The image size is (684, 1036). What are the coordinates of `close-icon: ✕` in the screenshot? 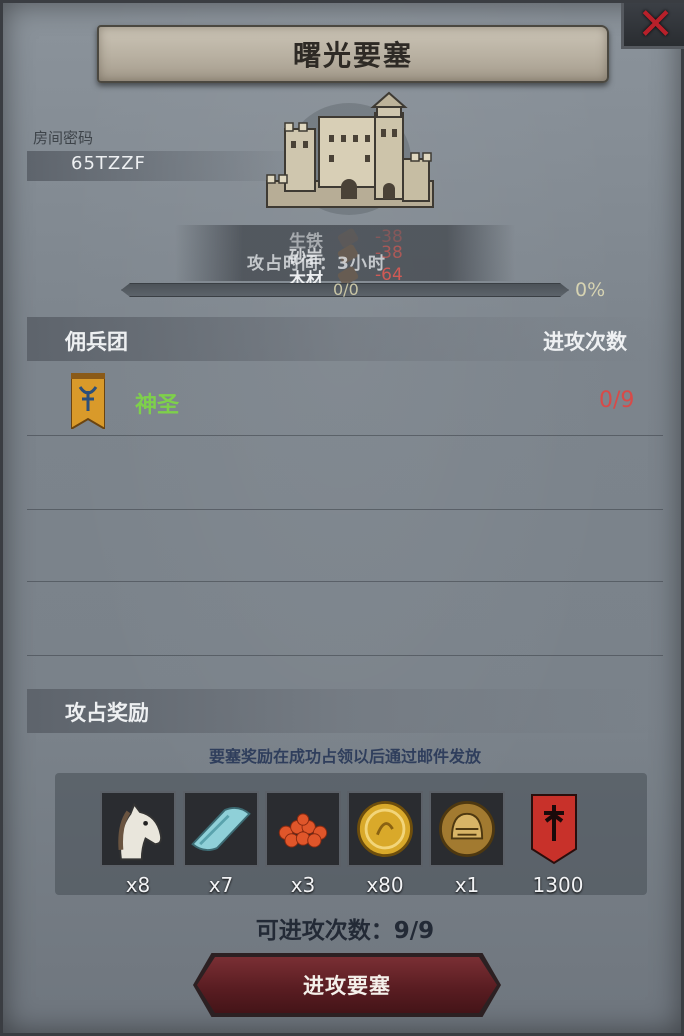 It's located at (655, 25).